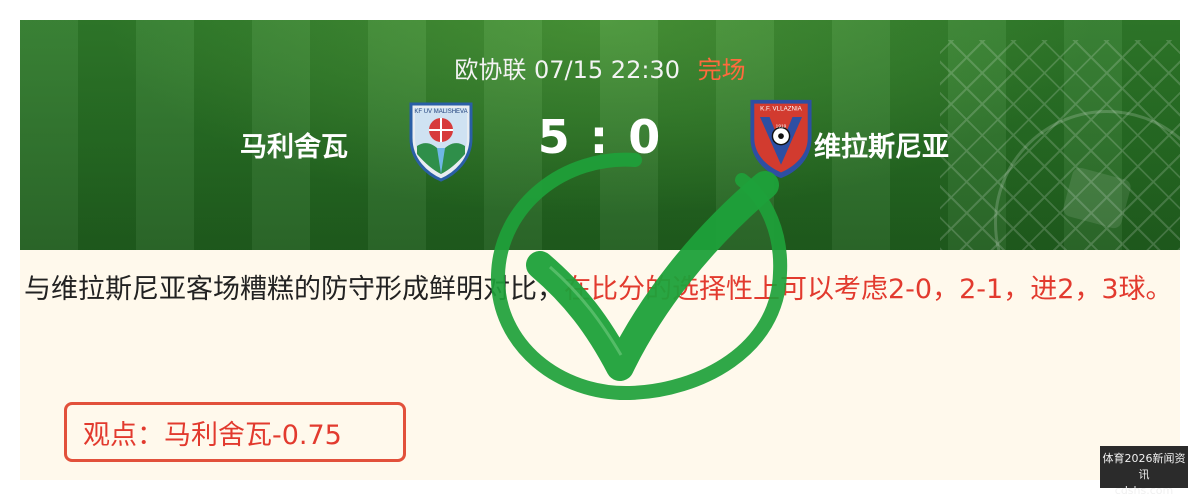 The image size is (1200, 500). What do you see at coordinates (490, 70) in the screenshot?
I see `league-name: 欧协联` at bounding box center [490, 70].